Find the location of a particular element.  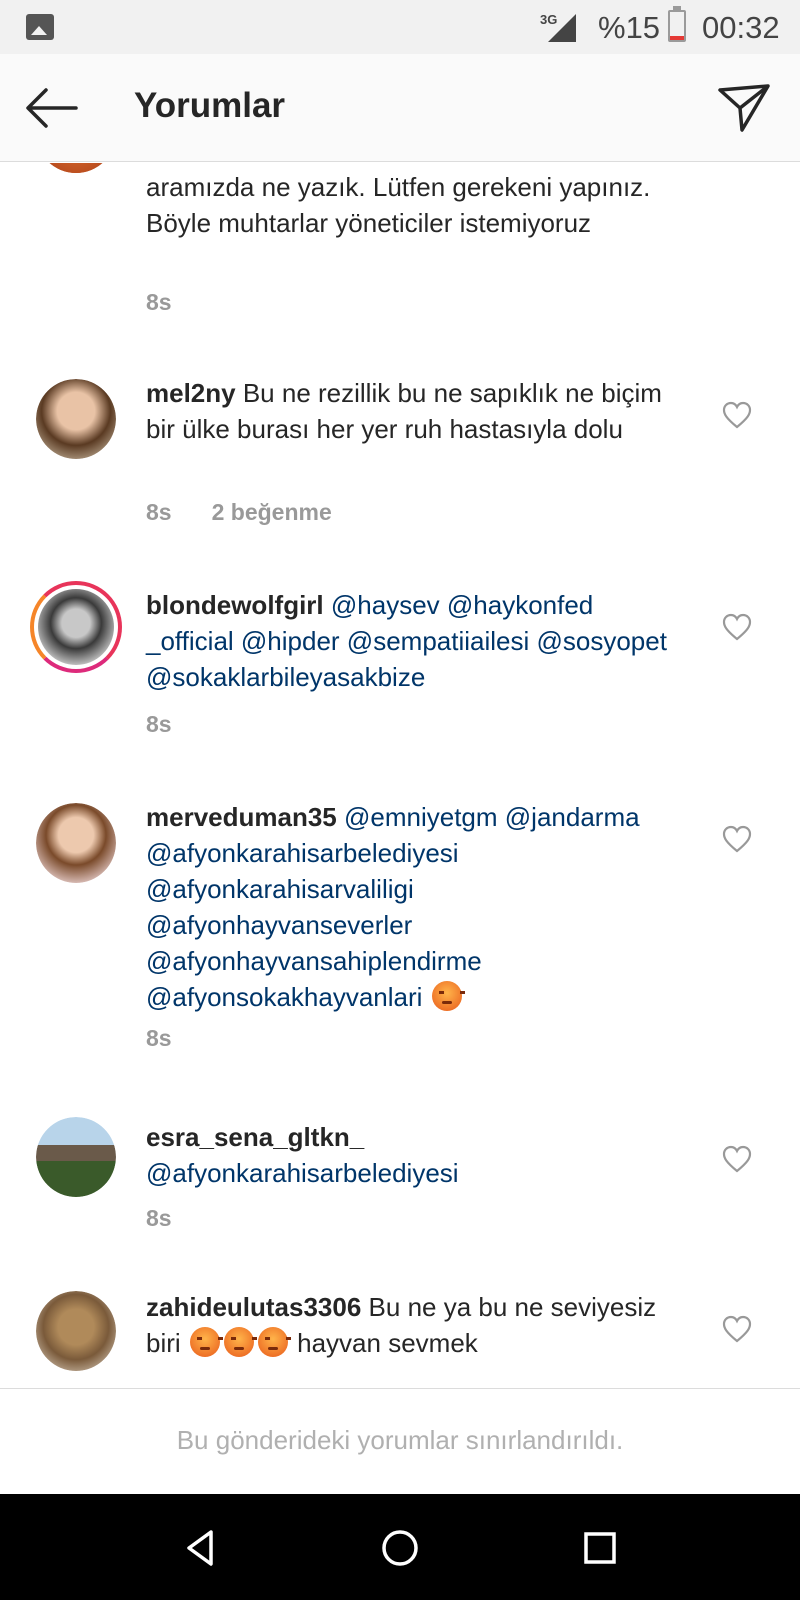

nav-home-button is located at coordinates (400, 1548).